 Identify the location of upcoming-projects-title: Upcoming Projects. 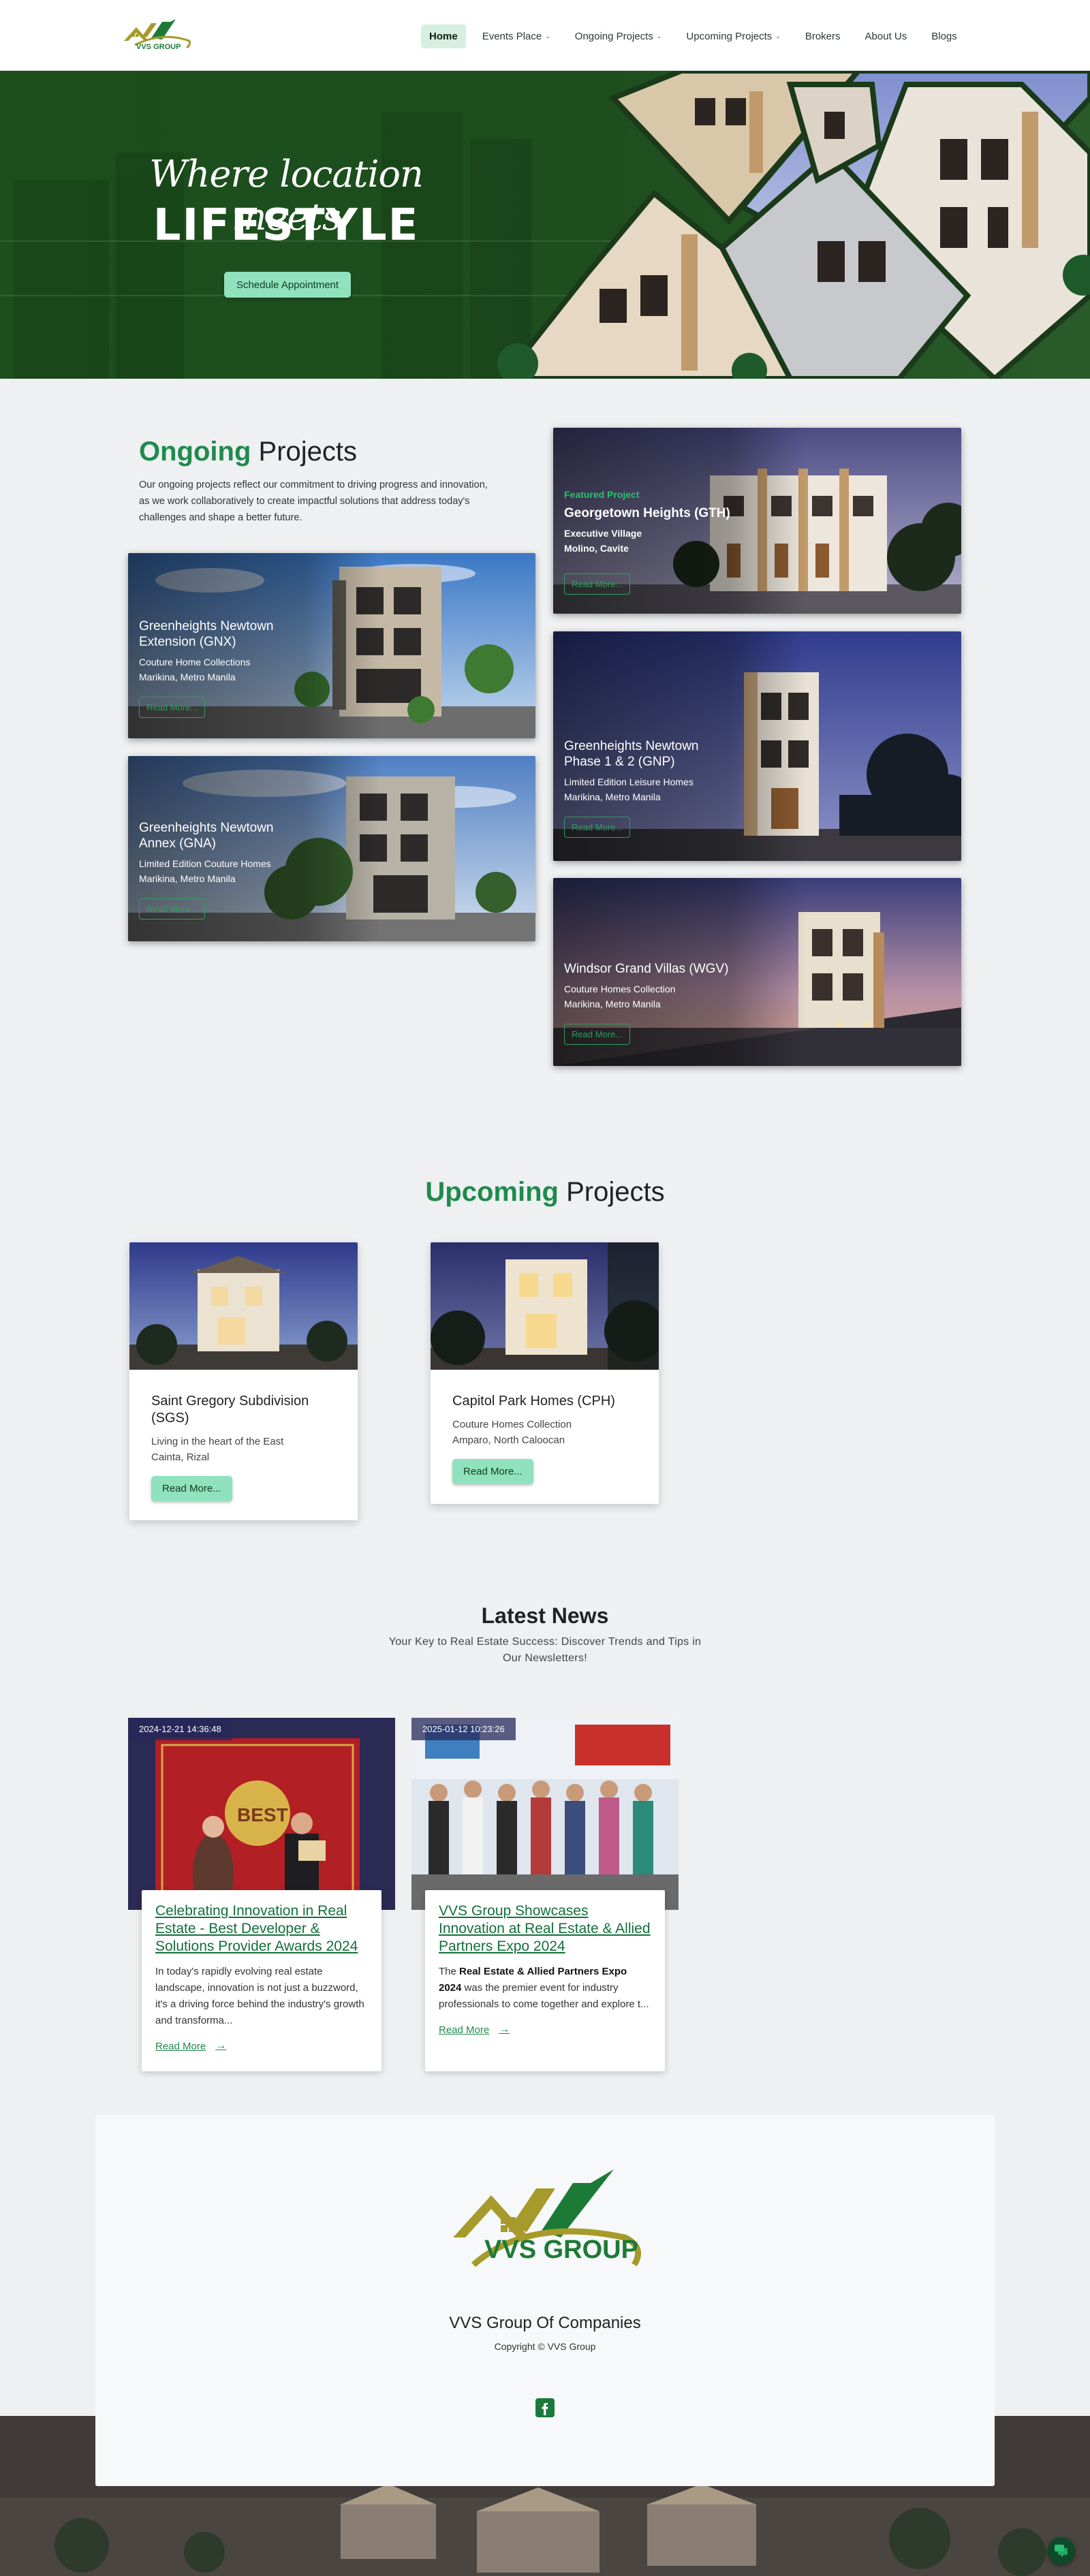
(545, 1192).